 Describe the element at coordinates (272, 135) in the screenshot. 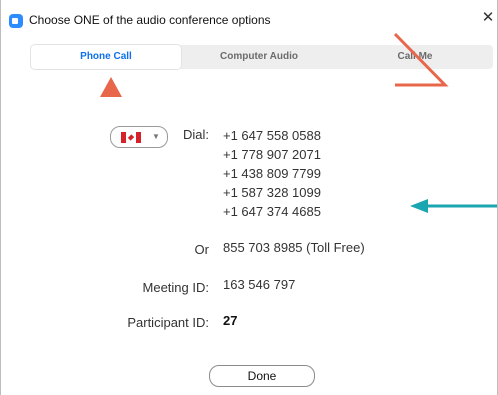

I see `dial-number: +1 647 558 0588` at that location.